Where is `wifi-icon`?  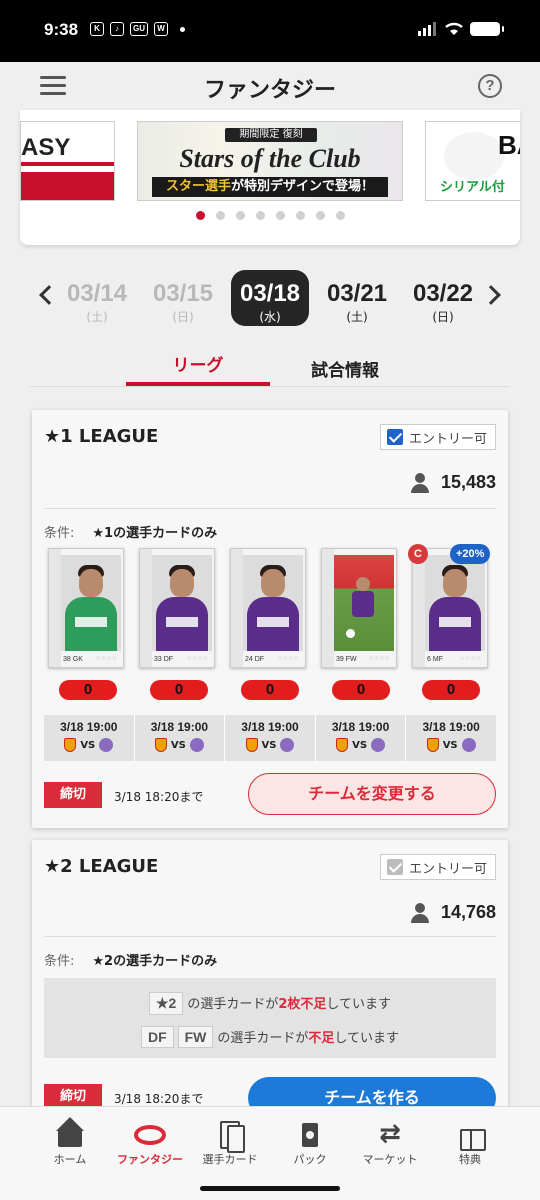
wifi-icon is located at coordinates (454, 28).